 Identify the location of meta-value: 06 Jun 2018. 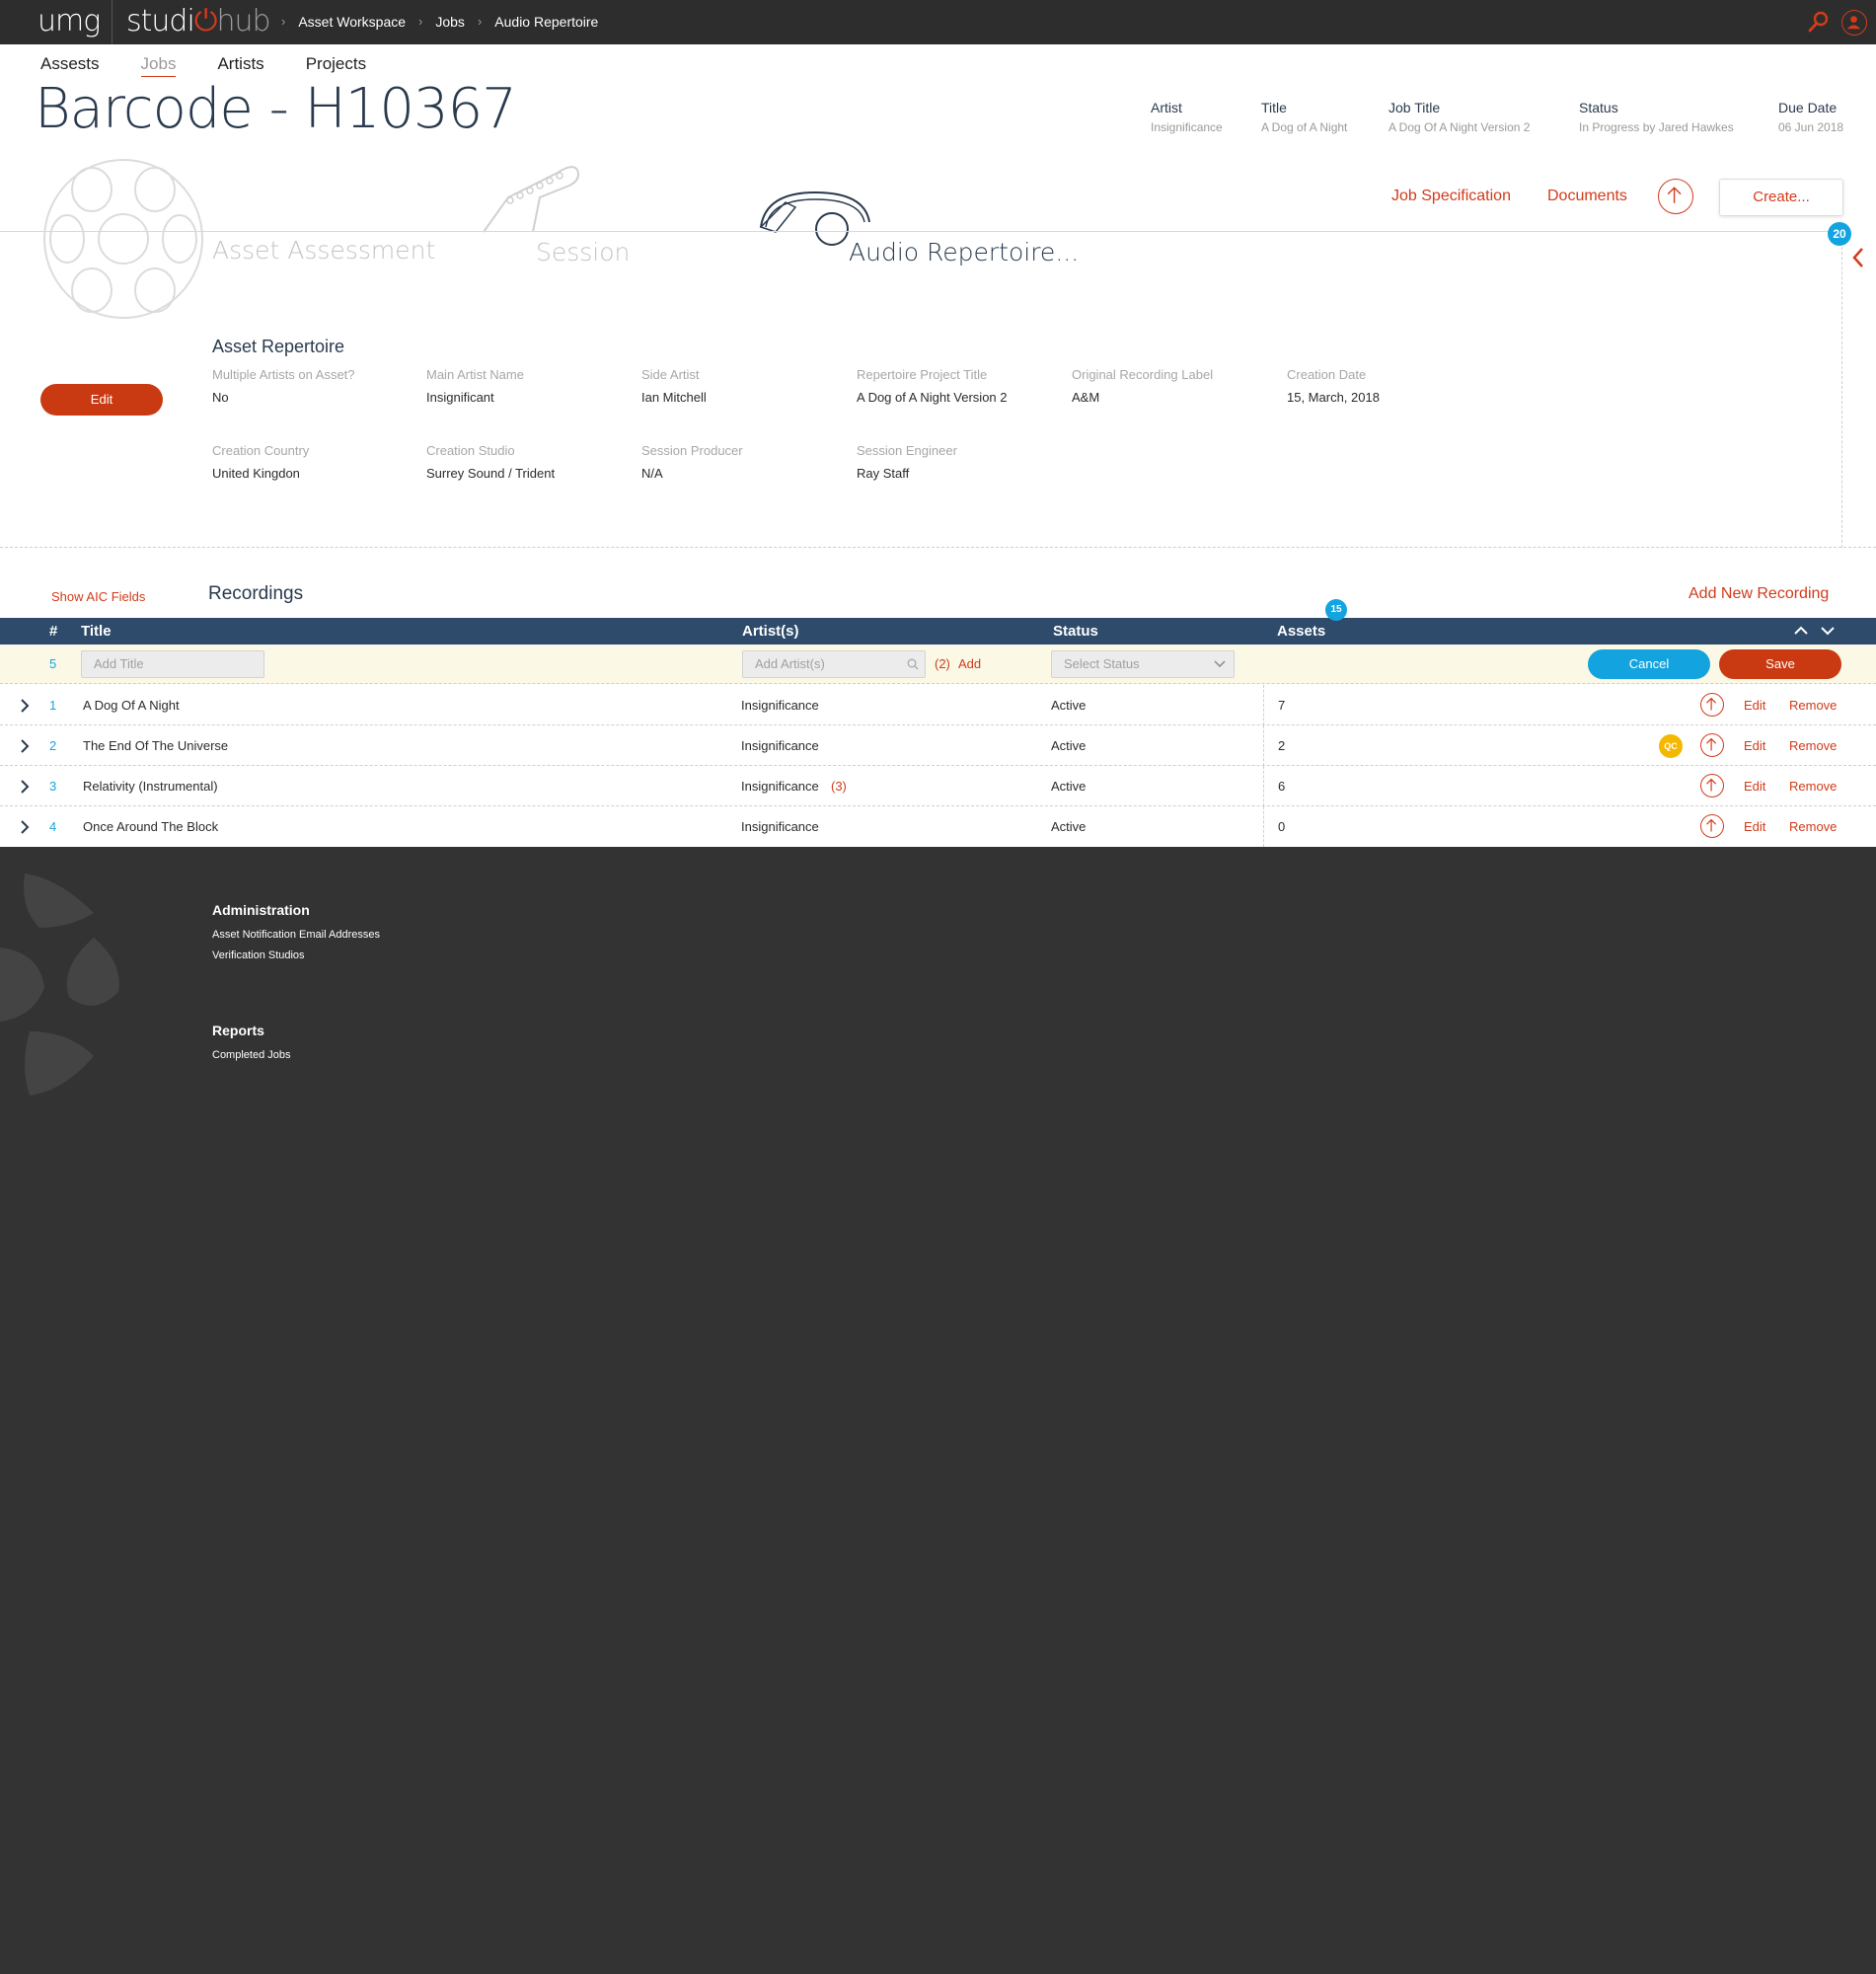
(1811, 127).